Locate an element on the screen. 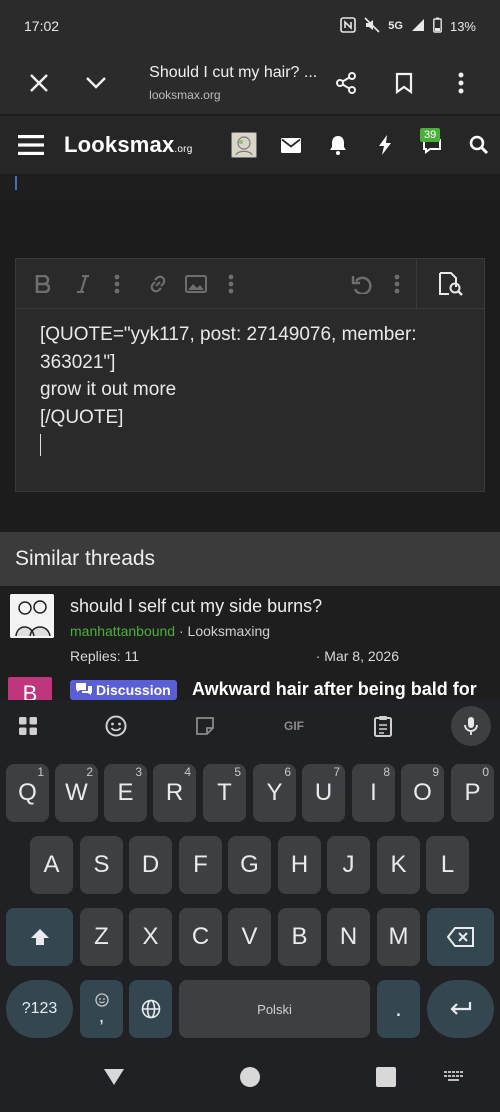 This screenshot has height=1112, width=500. back-button is located at coordinates (114, 1077).